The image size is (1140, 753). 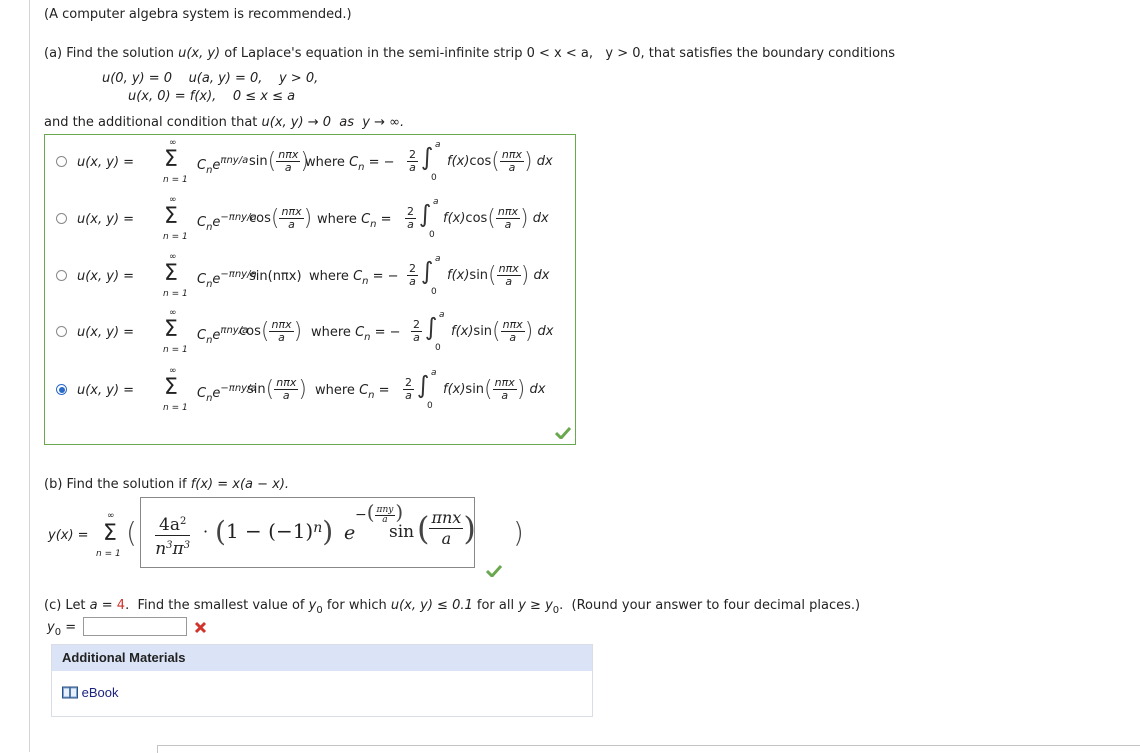 What do you see at coordinates (70, 692) in the screenshot?
I see `book-icon` at bounding box center [70, 692].